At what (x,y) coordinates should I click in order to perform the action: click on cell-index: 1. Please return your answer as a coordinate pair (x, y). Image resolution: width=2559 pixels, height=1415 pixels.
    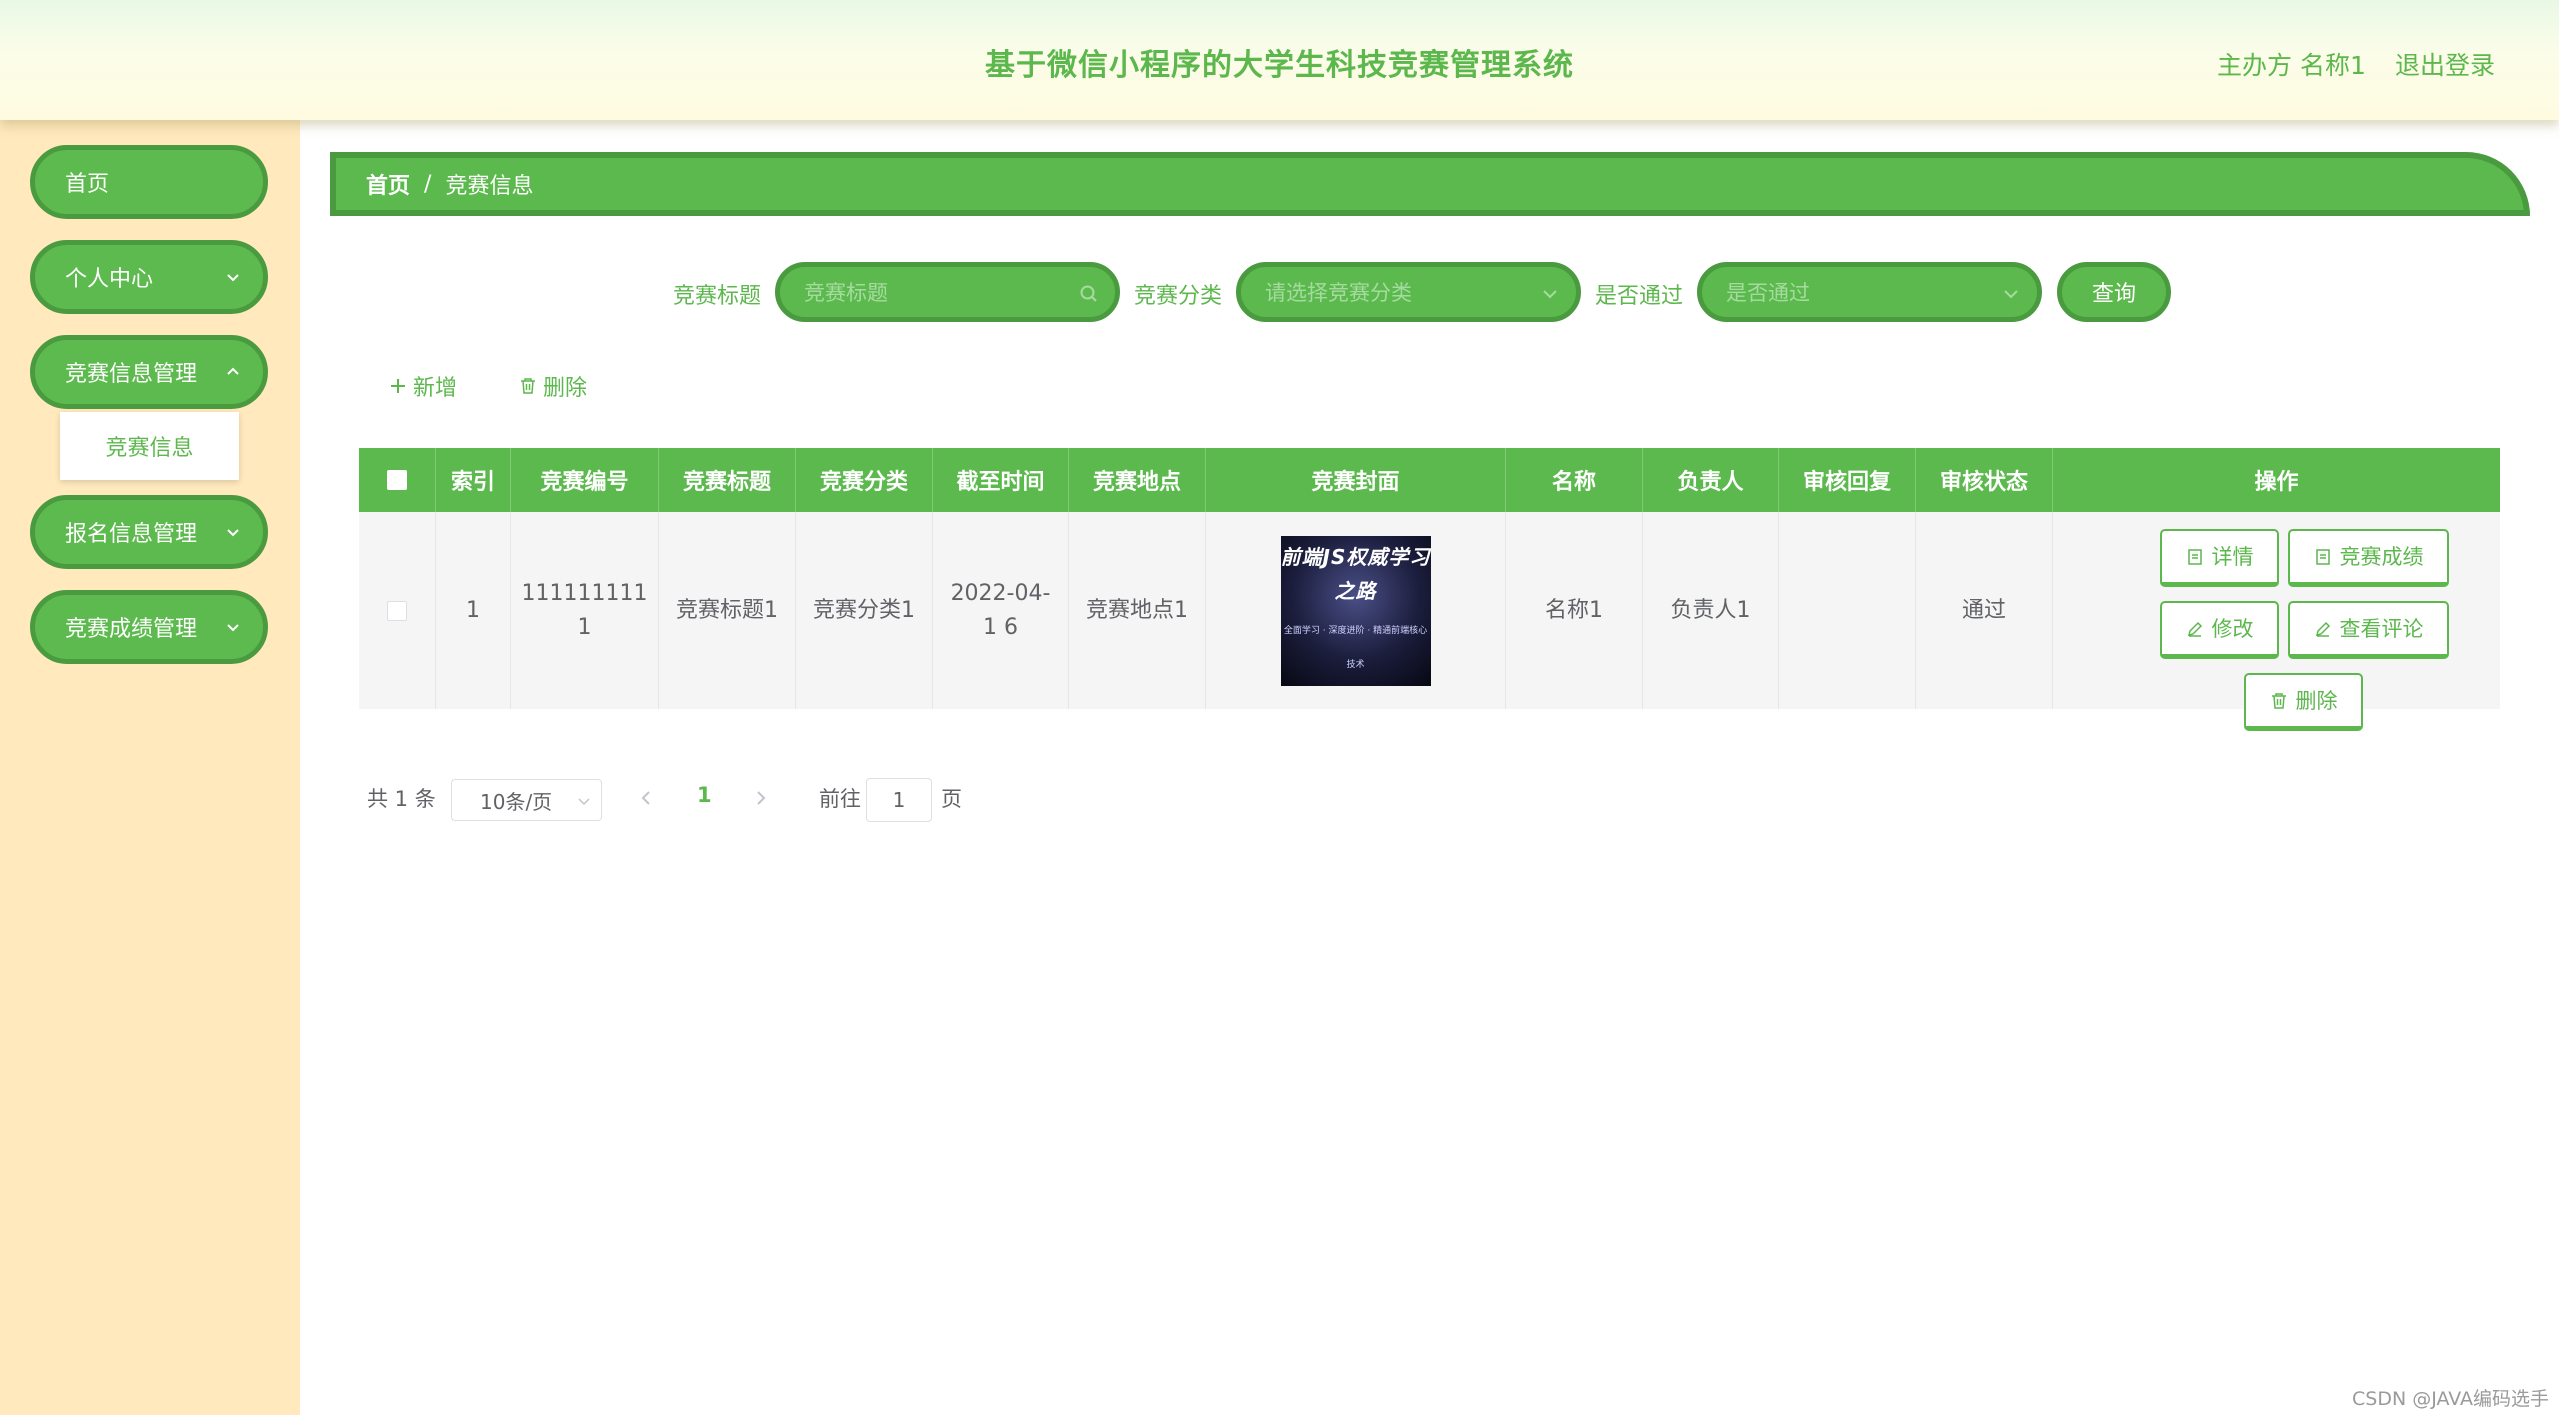
    Looking at the image, I should click on (473, 610).